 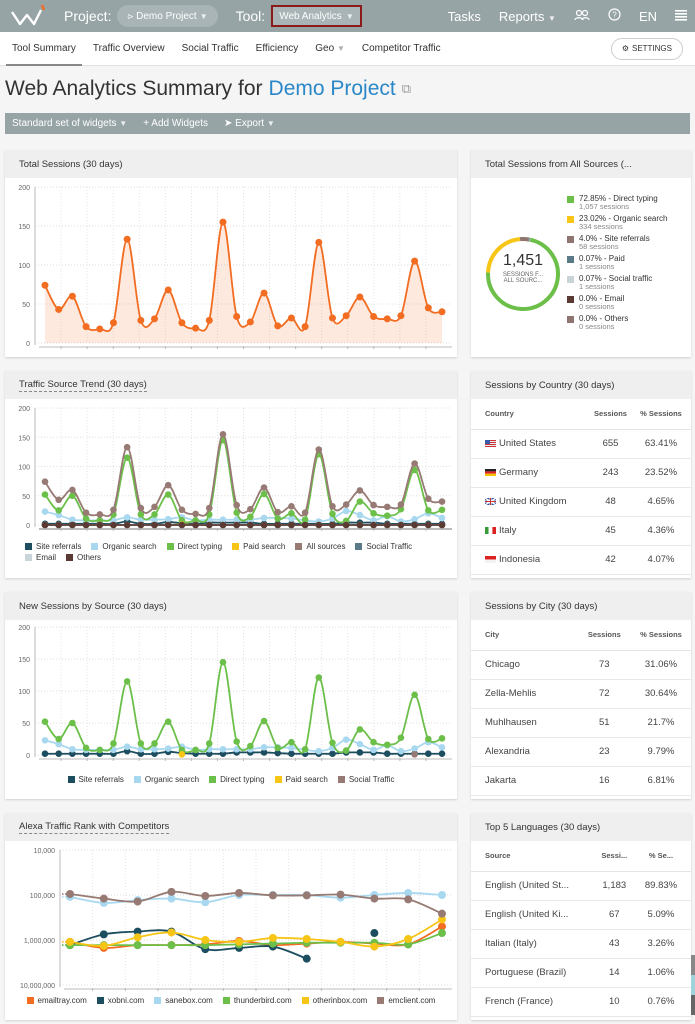 What do you see at coordinates (534, 856) in the screenshot?
I see `column-header: Source` at bounding box center [534, 856].